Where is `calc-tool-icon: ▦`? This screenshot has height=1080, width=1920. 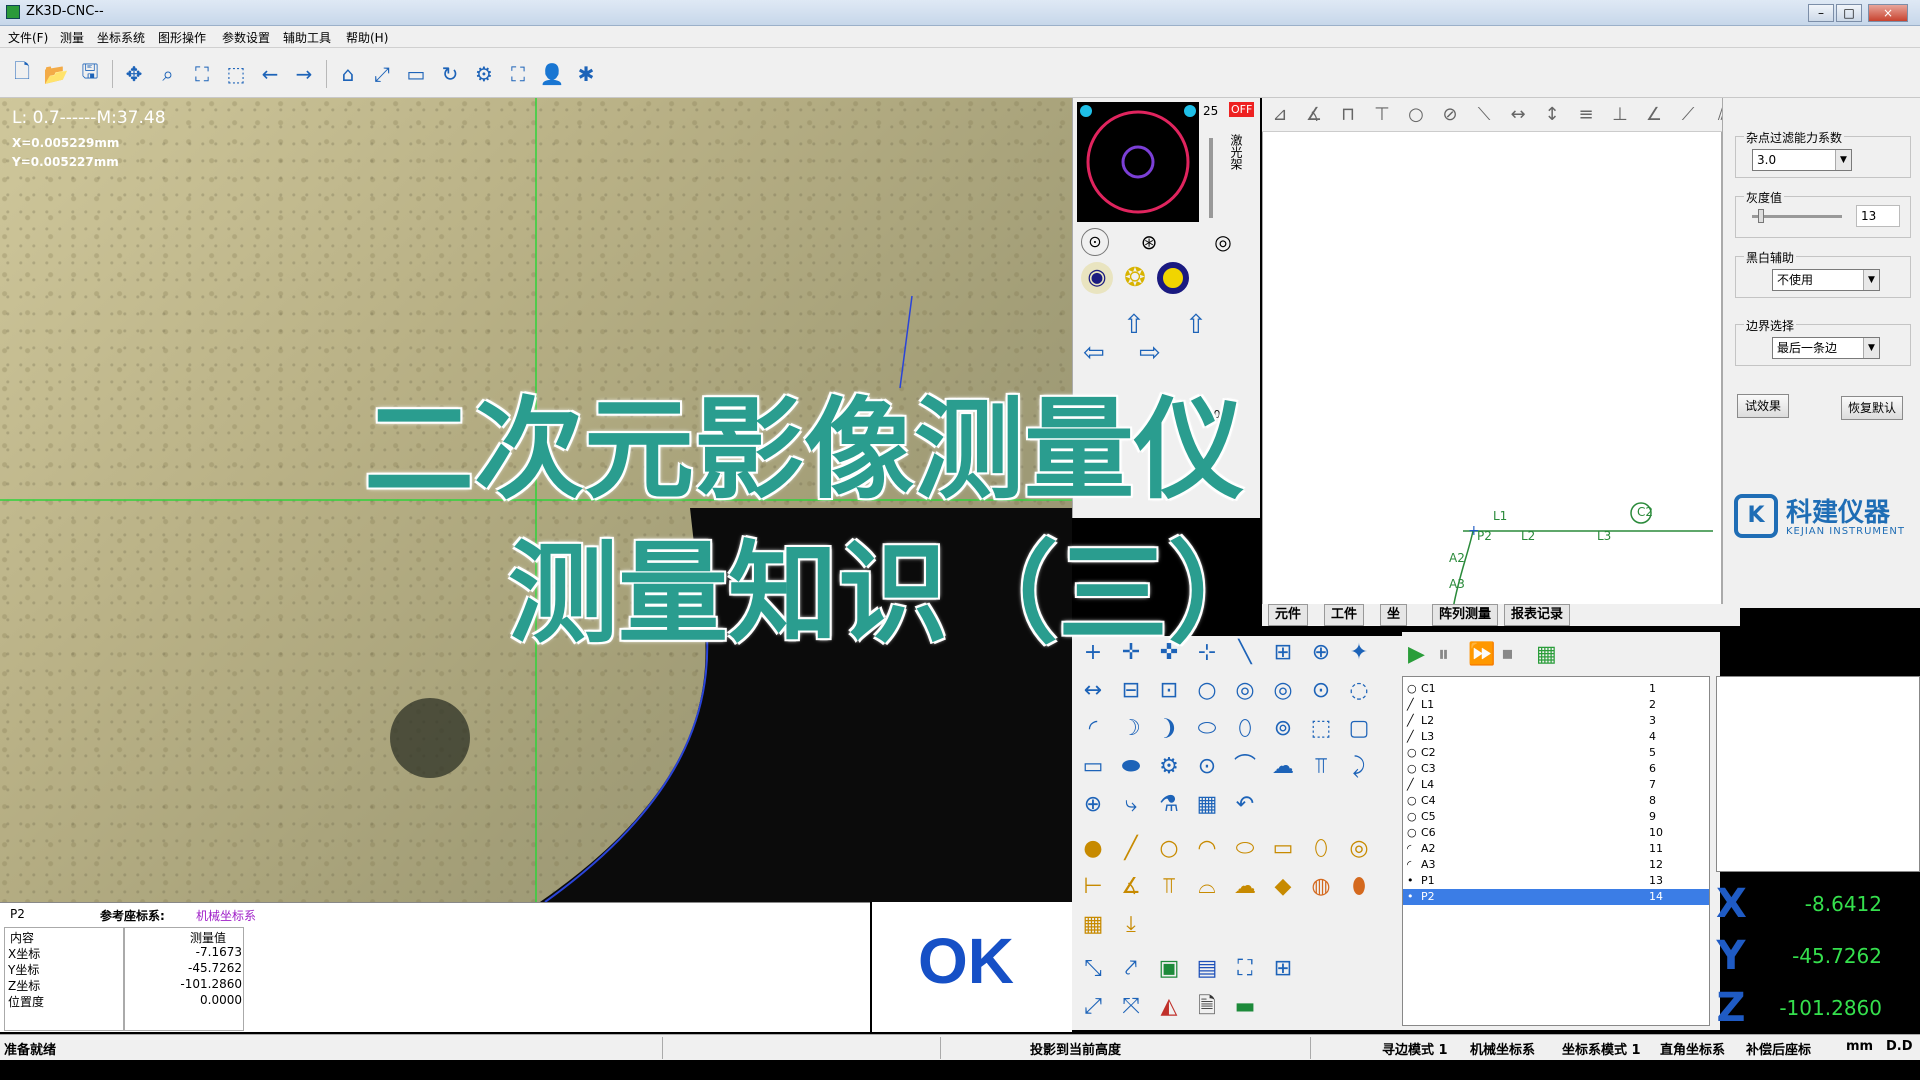
calc-tool-icon: ▦ is located at coordinates (1093, 925).